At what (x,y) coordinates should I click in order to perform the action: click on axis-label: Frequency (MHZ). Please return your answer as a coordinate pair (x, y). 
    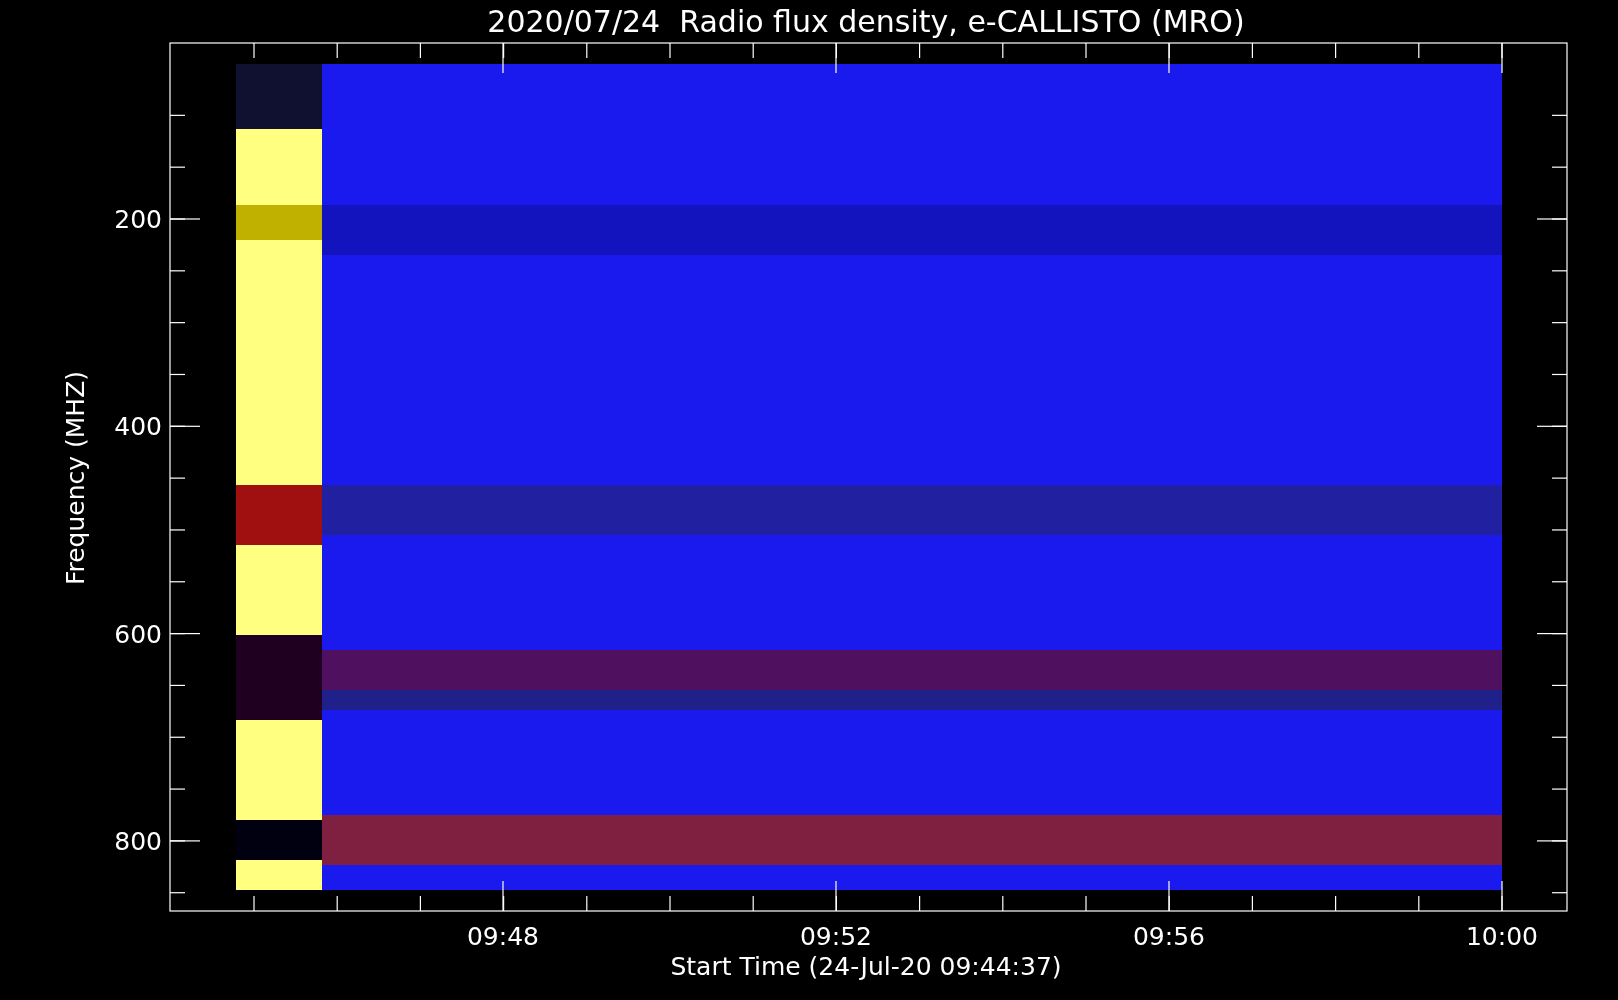
    Looking at the image, I should click on (75, 478).